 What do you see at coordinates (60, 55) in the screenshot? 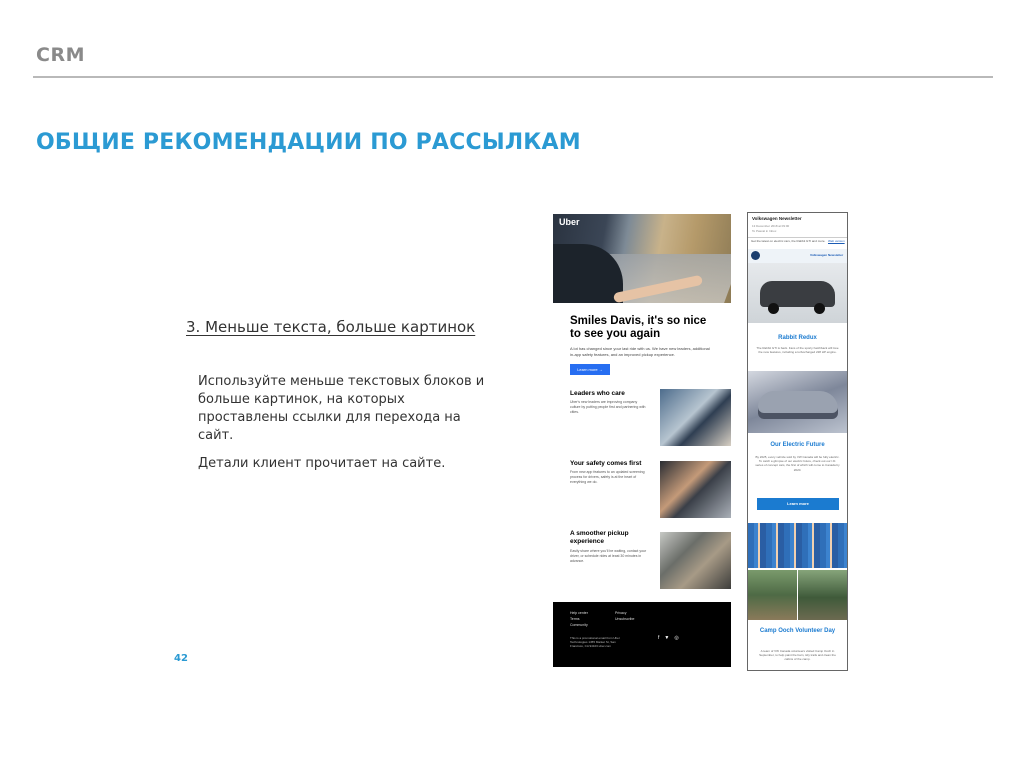
I see `section-label: CRM` at bounding box center [60, 55].